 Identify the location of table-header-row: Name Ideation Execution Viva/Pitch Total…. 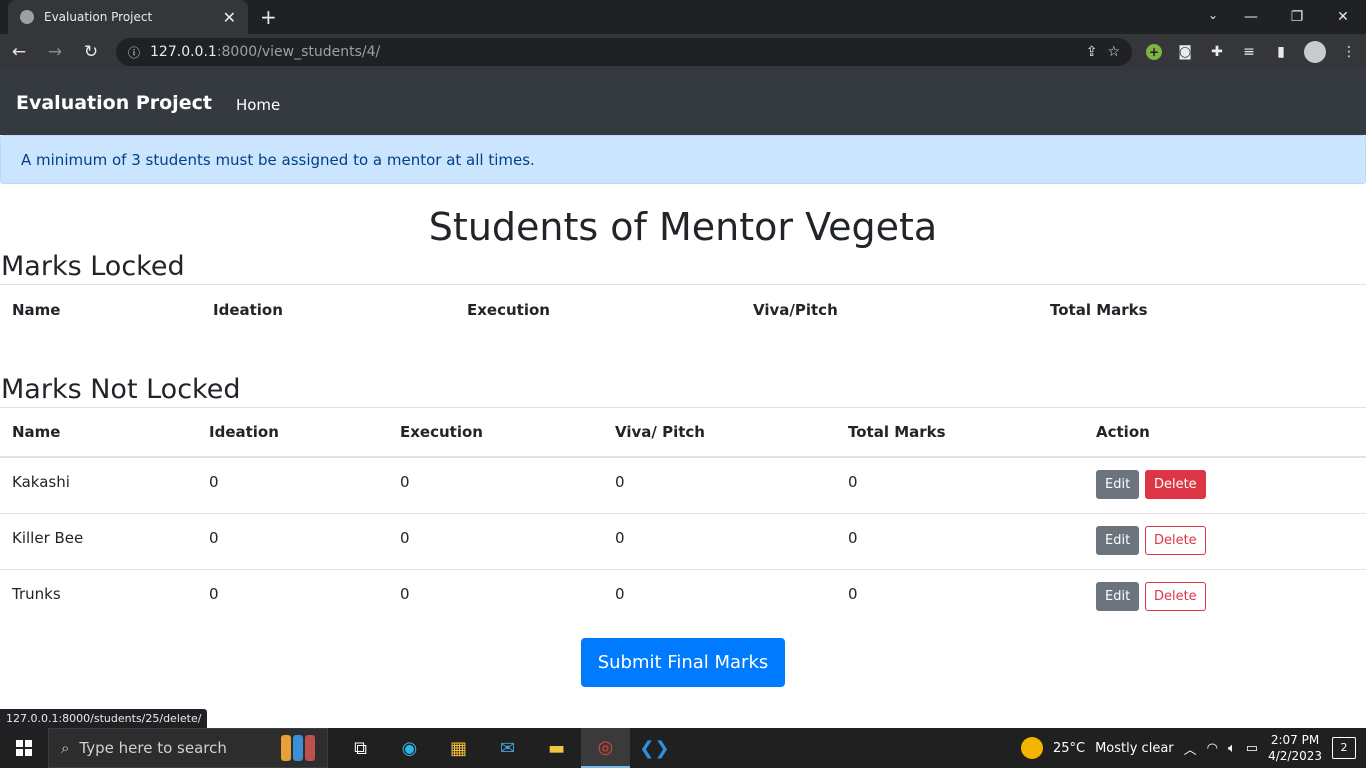
(683, 309).